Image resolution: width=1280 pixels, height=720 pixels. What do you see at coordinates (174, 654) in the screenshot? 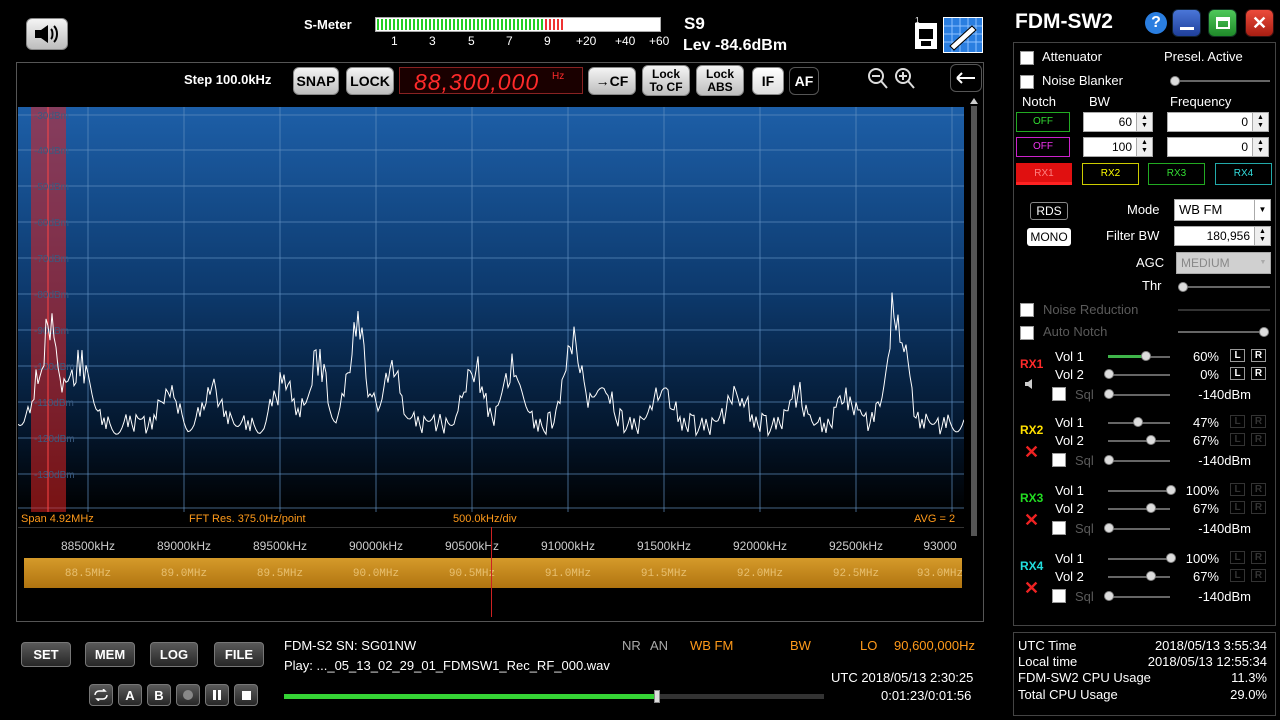
I see `log-button: LOG` at bounding box center [174, 654].